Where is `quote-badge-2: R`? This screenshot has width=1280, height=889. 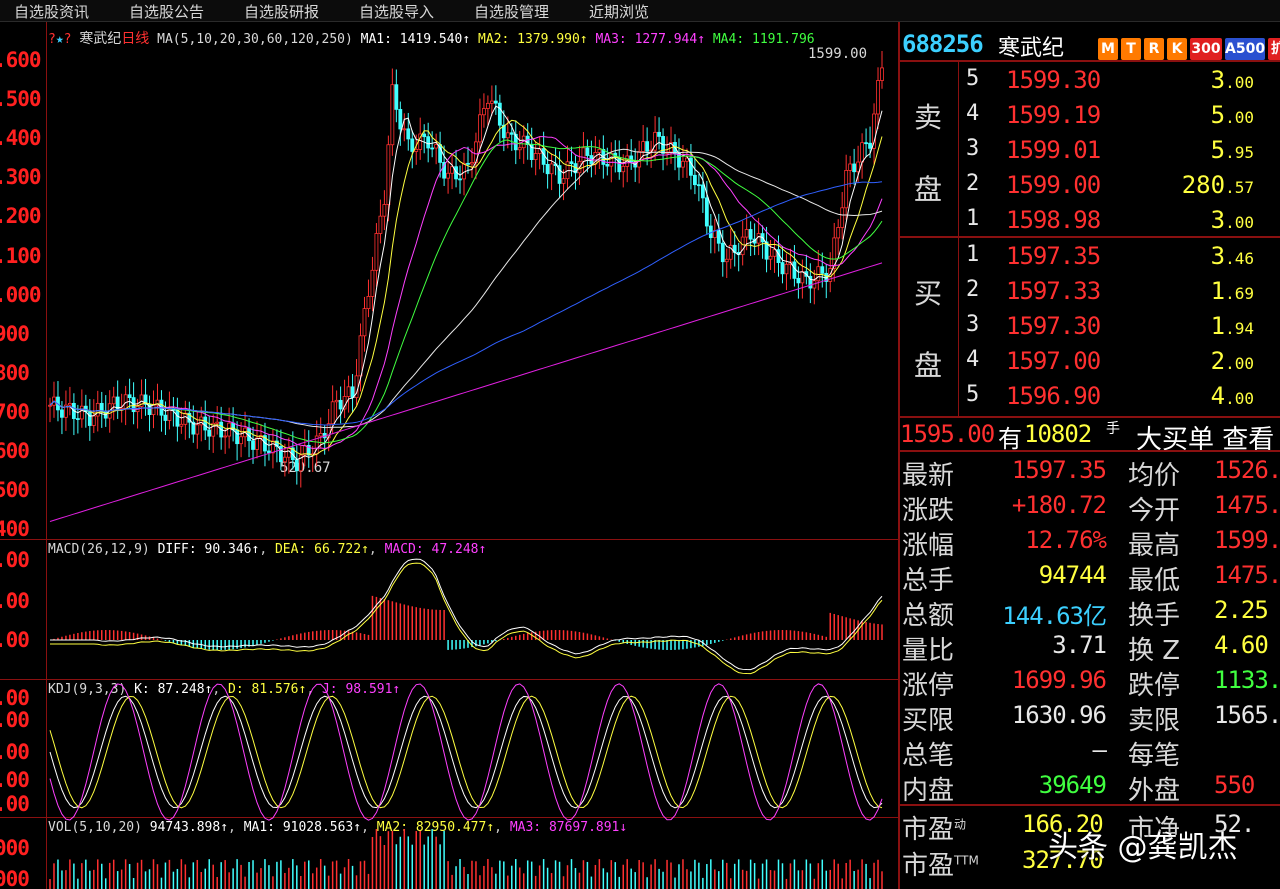 quote-badge-2: R is located at coordinates (1154, 49).